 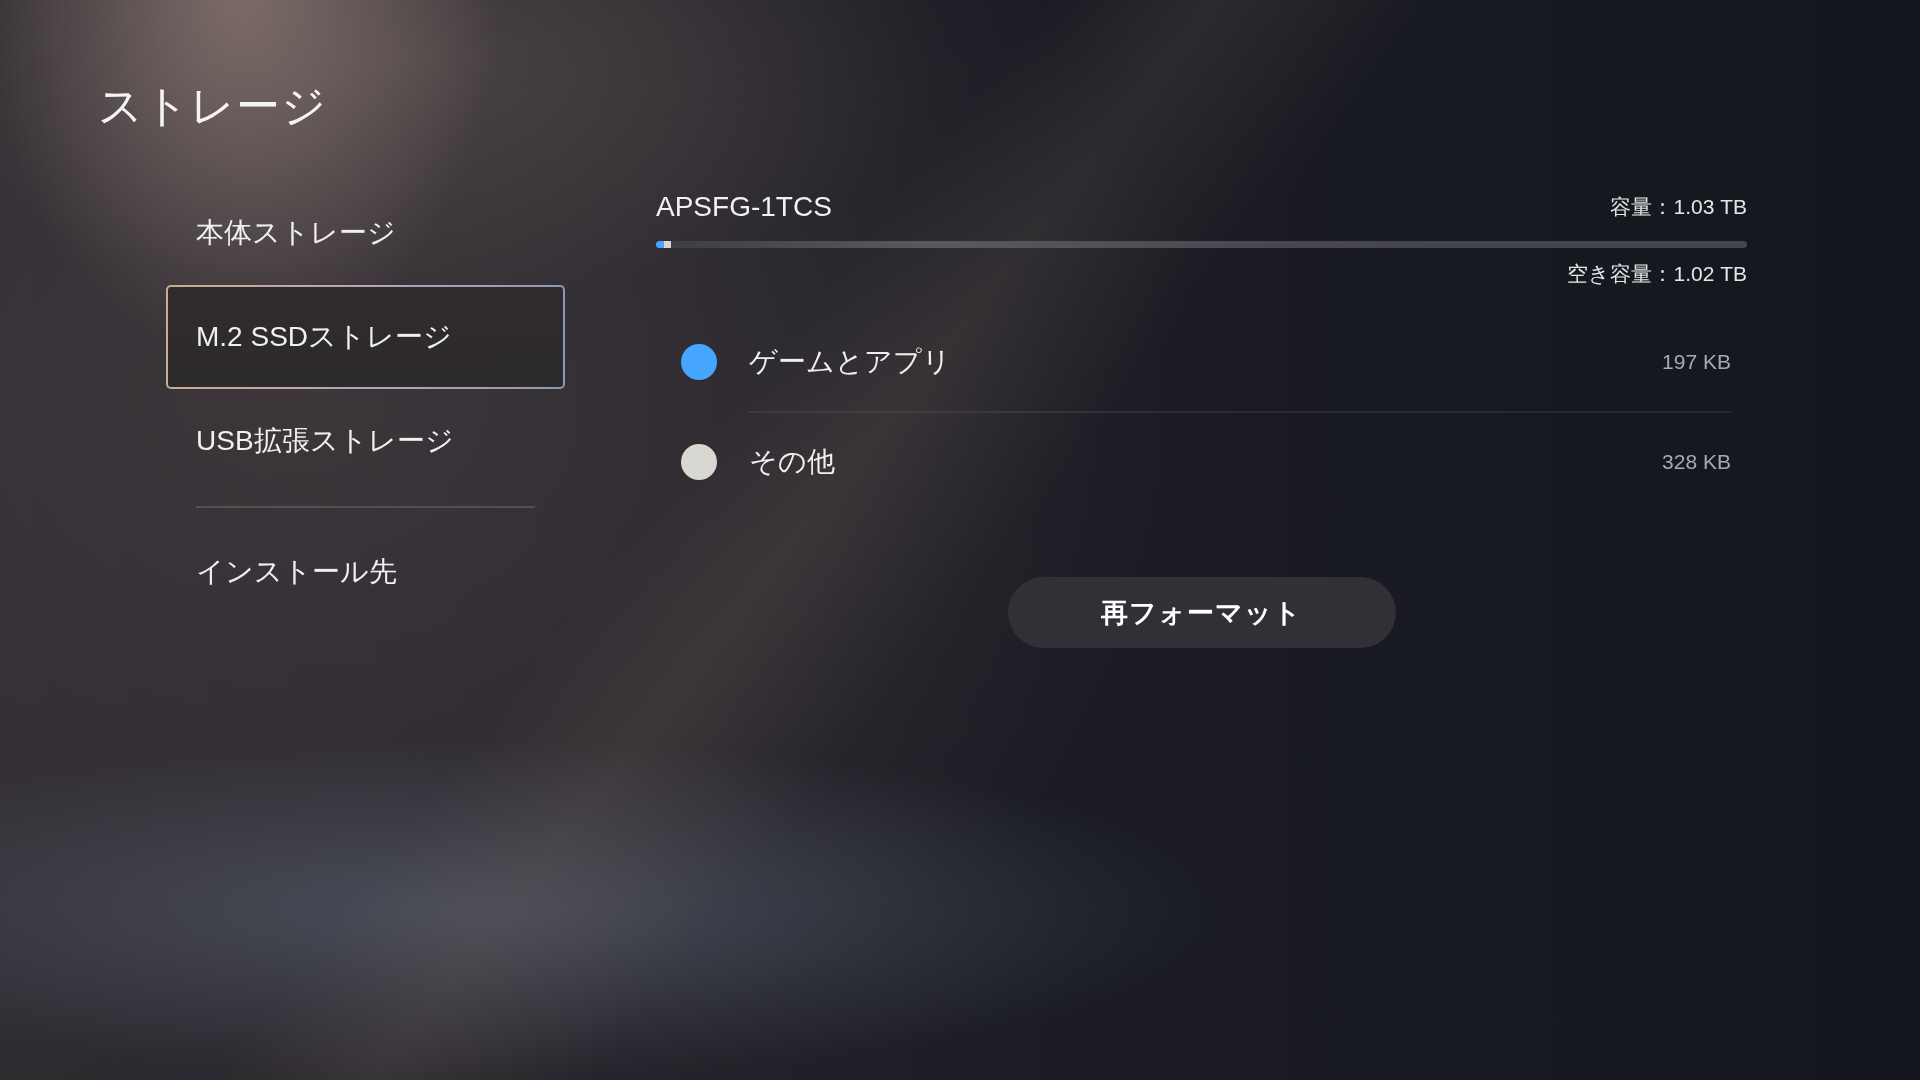 I want to click on sidebar-item: 本体ストレージ, so click(x=365, y=233).